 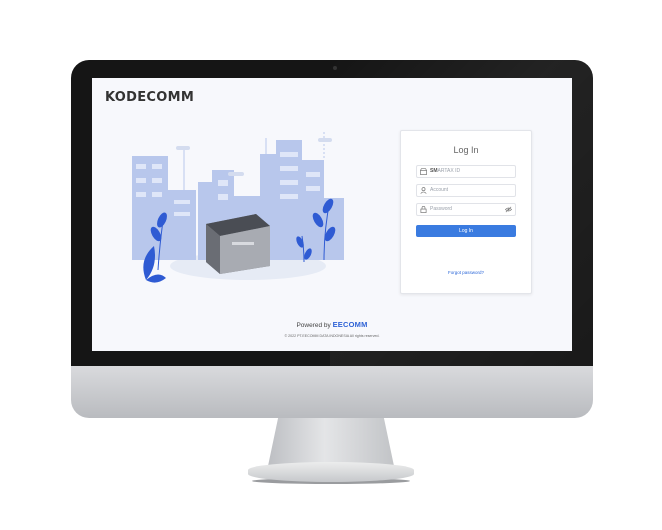 I want to click on password-field: Password, so click(x=466, y=209).